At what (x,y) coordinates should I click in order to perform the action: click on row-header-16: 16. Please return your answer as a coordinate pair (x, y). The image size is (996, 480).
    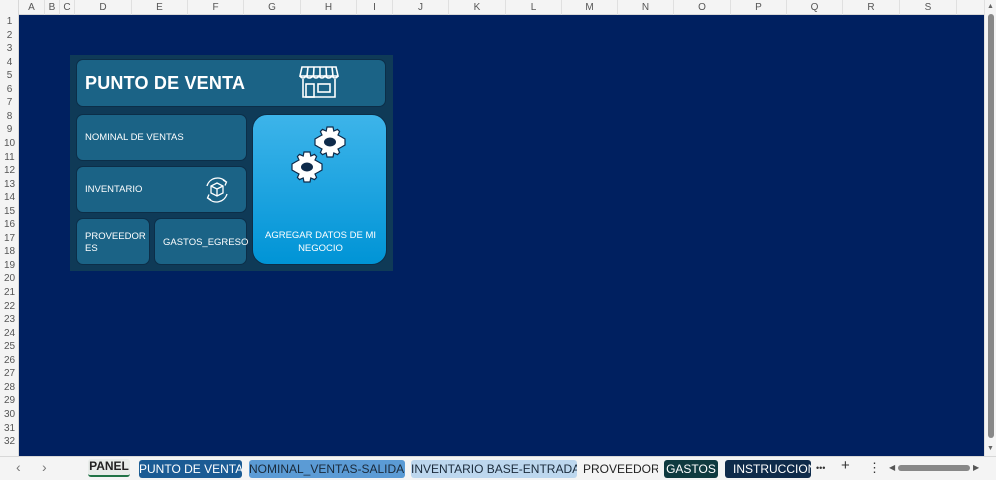
    Looking at the image, I should click on (9, 225).